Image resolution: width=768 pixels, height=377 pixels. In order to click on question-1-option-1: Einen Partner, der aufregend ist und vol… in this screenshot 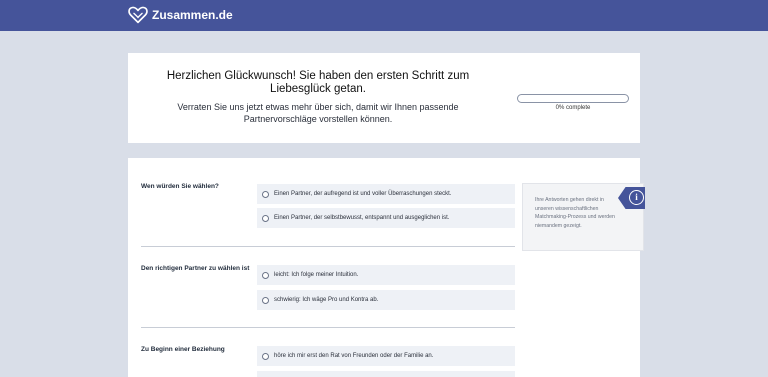, I will do `click(386, 194)`.